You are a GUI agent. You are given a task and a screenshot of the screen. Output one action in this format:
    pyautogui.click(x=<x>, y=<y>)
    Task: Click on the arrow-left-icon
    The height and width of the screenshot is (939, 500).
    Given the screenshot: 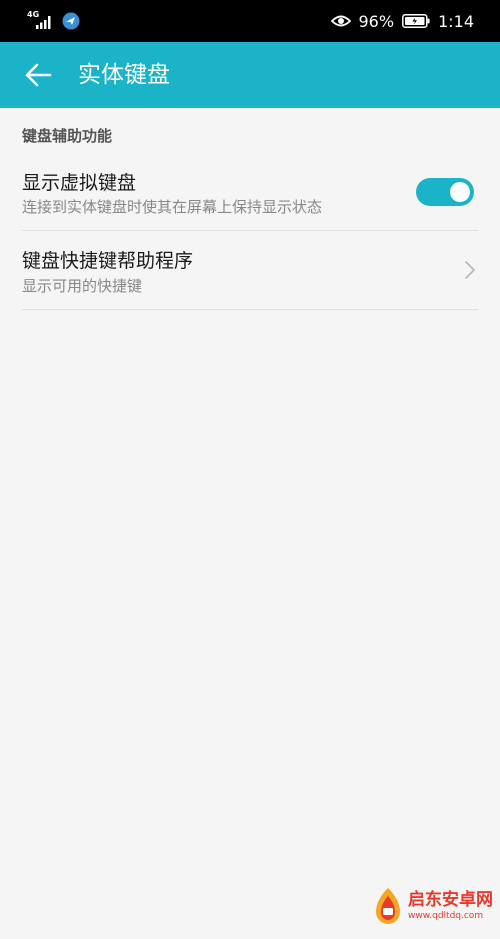 What is the action you would take?
    pyautogui.click(x=38, y=75)
    